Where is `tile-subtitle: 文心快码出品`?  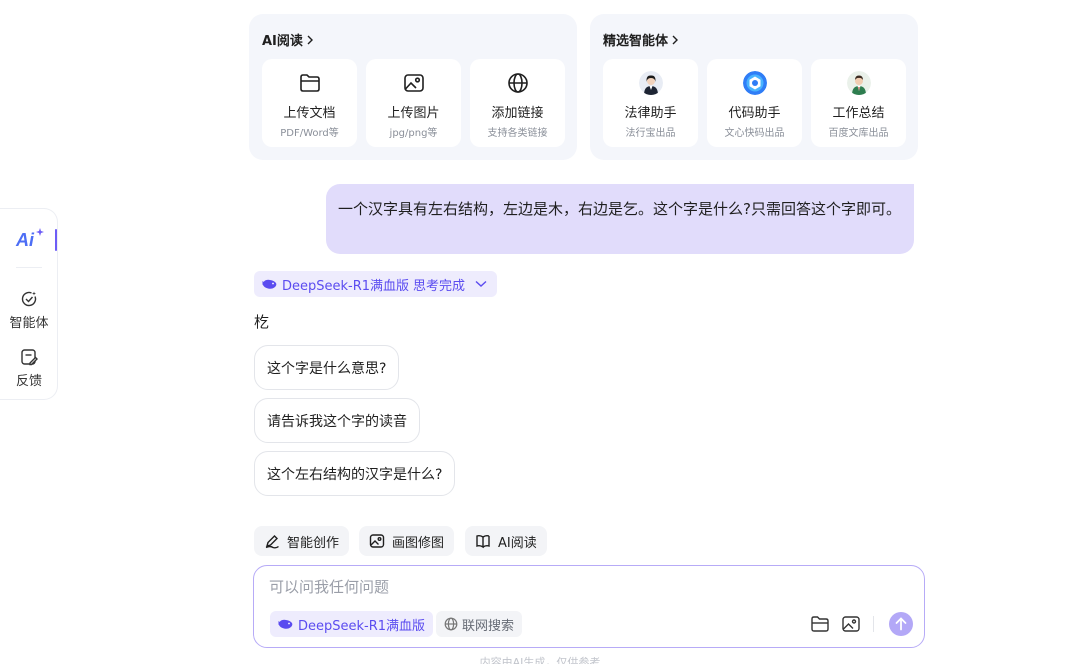
tile-subtitle: 文心快码出品 is located at coordinates (754, 133).